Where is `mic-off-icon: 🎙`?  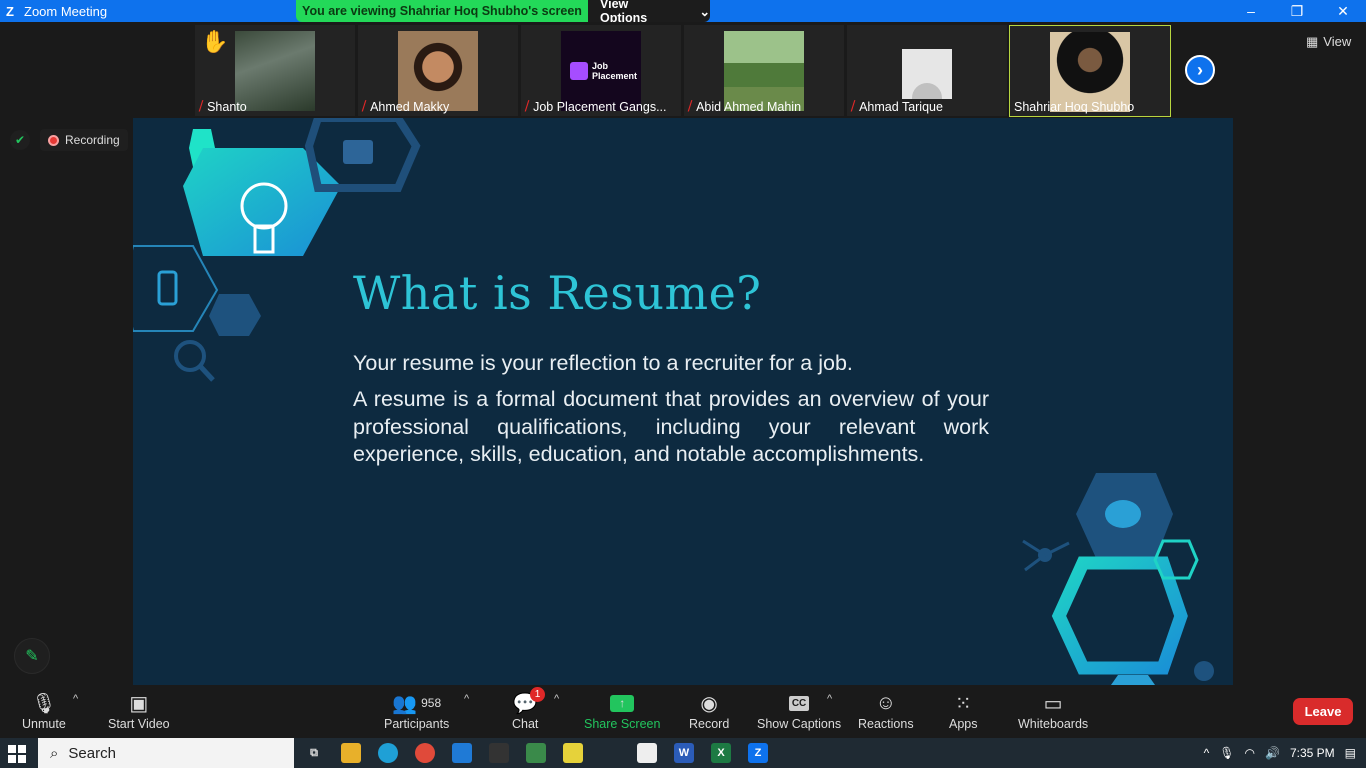
mic-off-icon: 🎙 is located at coordinates (44, 703).